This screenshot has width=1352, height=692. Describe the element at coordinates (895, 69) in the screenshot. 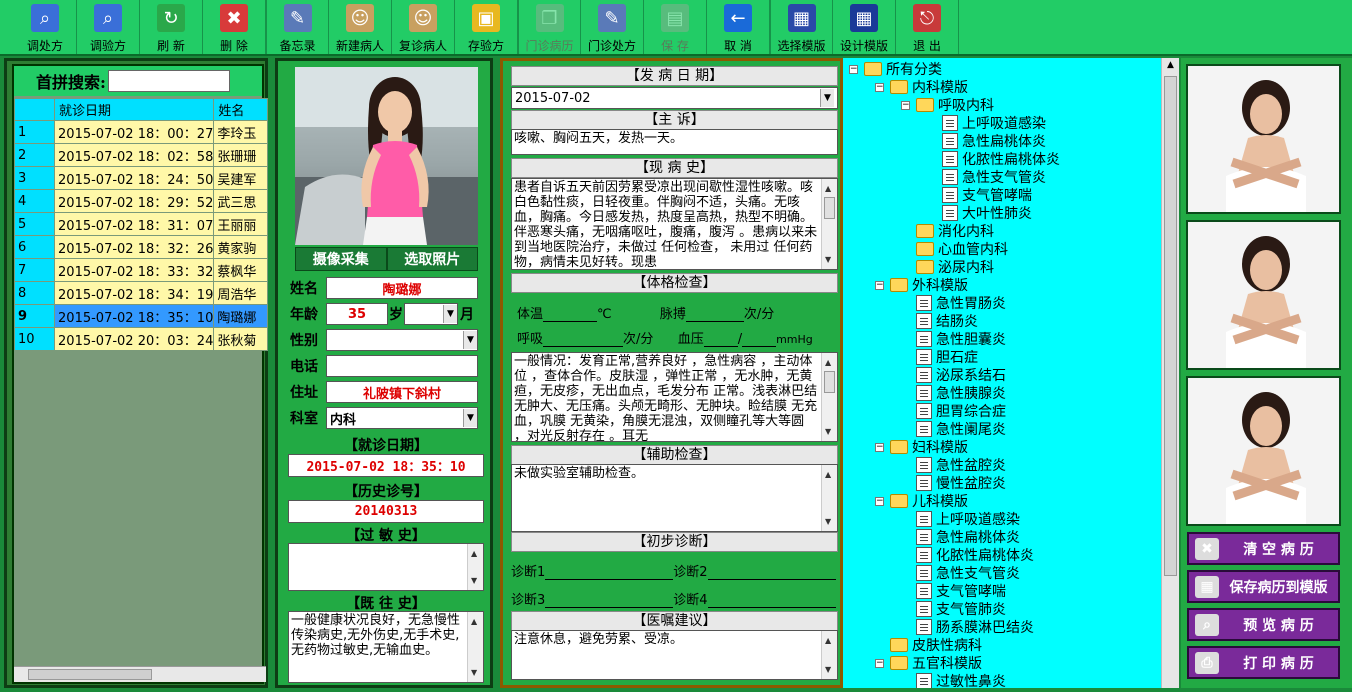

I see `tree-node: − 所有分类` at that location.